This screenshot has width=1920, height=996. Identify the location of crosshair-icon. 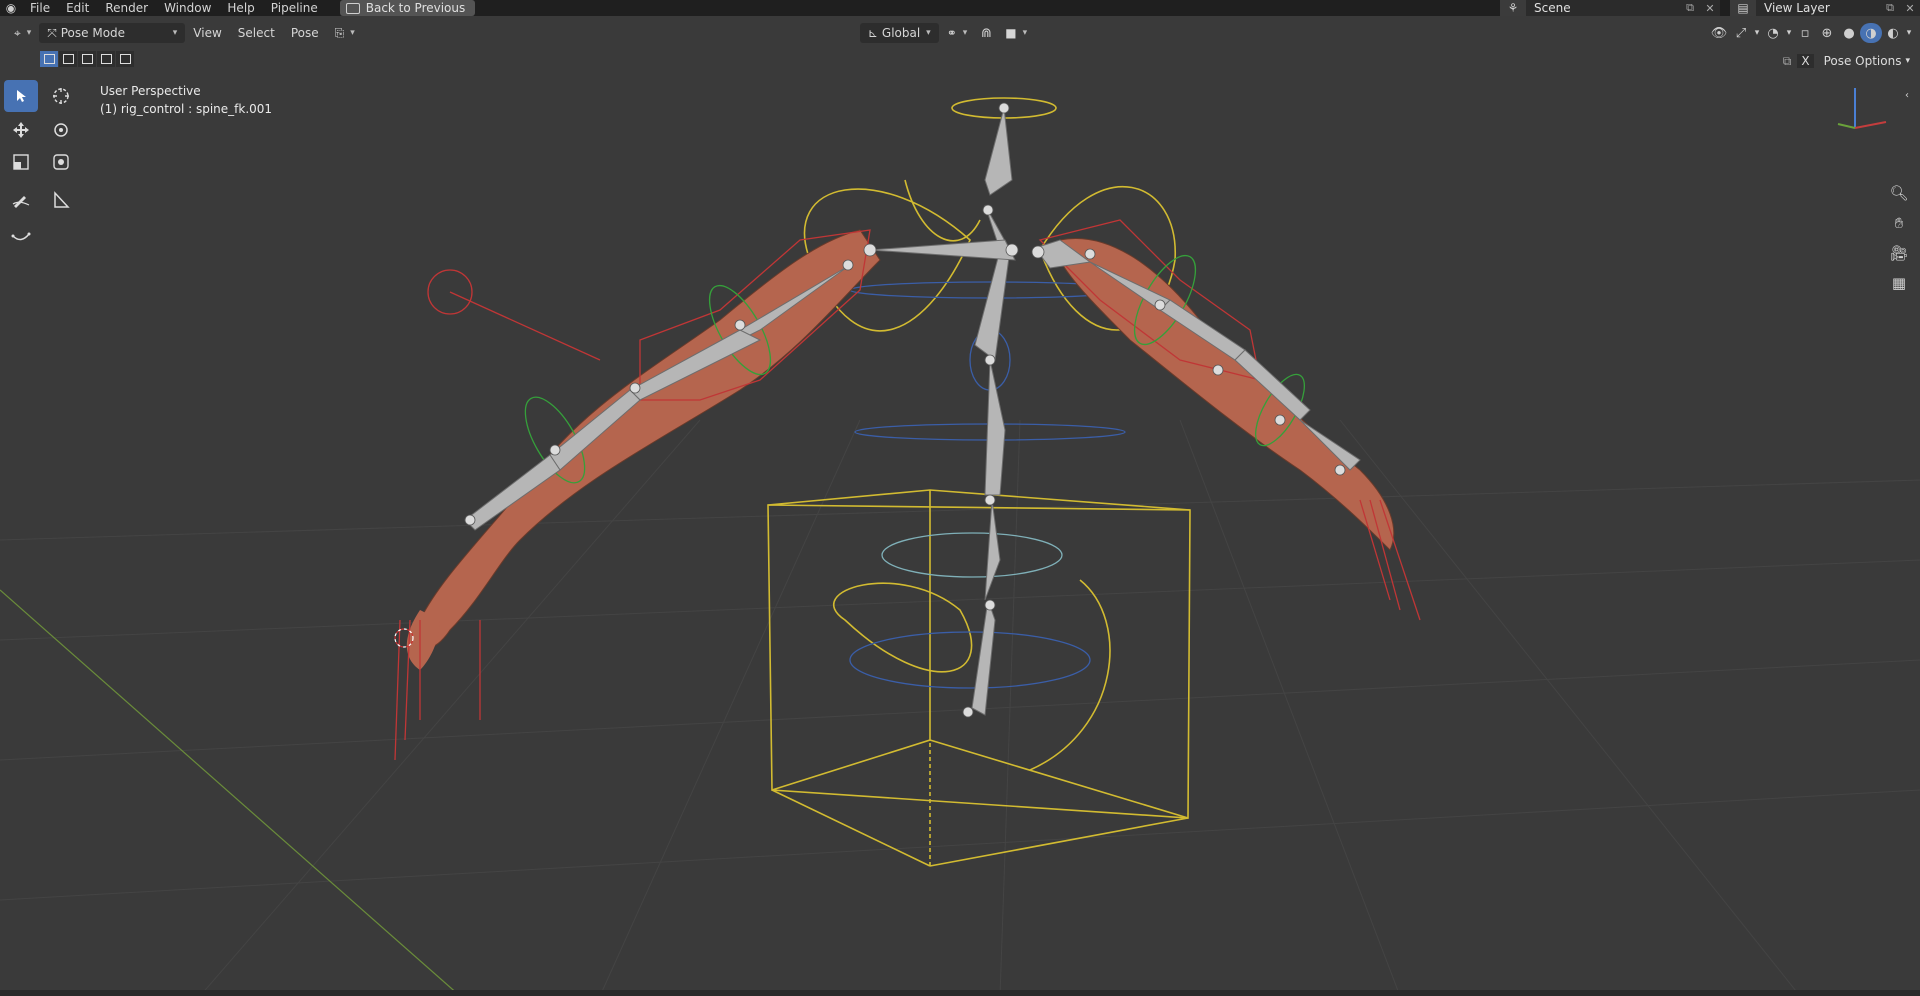
(61, 96).